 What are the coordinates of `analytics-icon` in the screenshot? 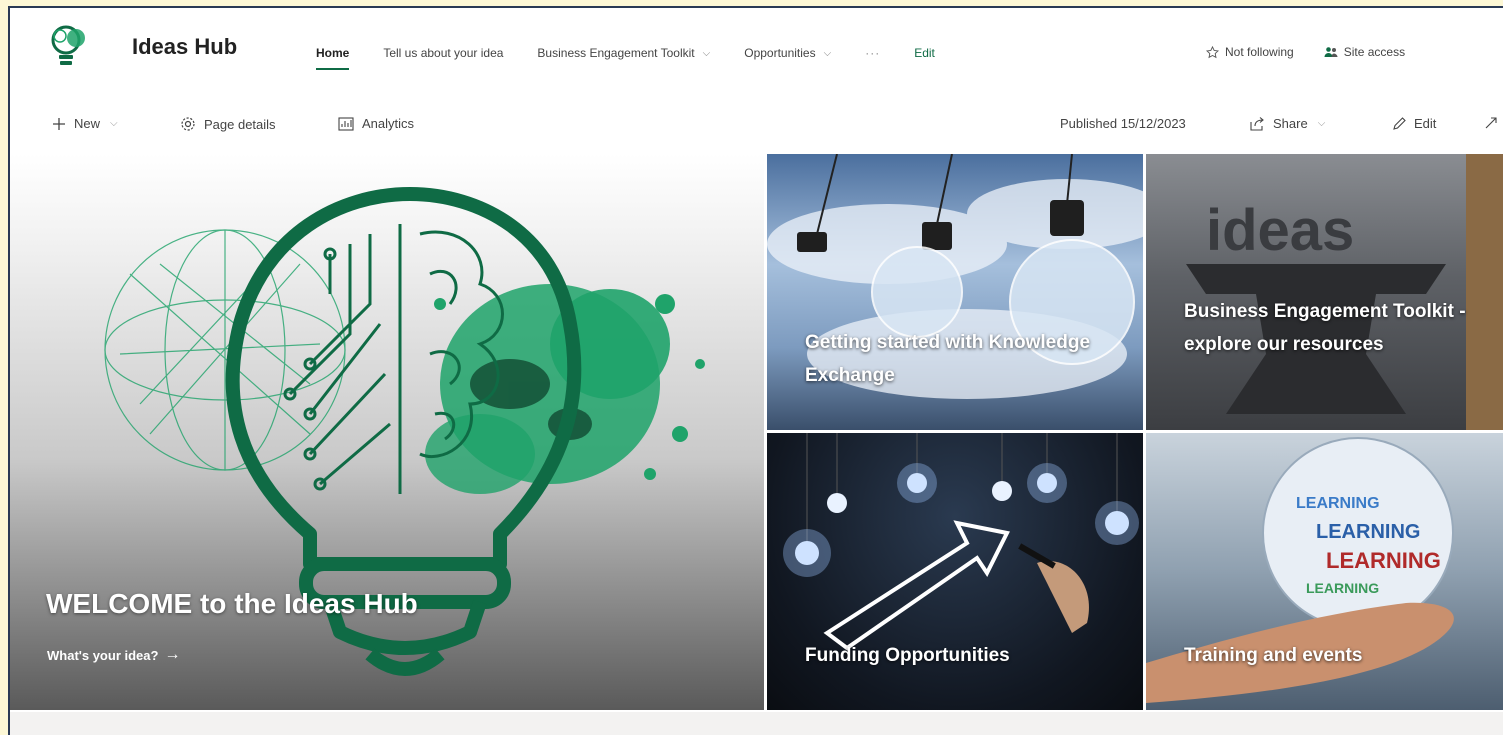 It's located at (346, 123).